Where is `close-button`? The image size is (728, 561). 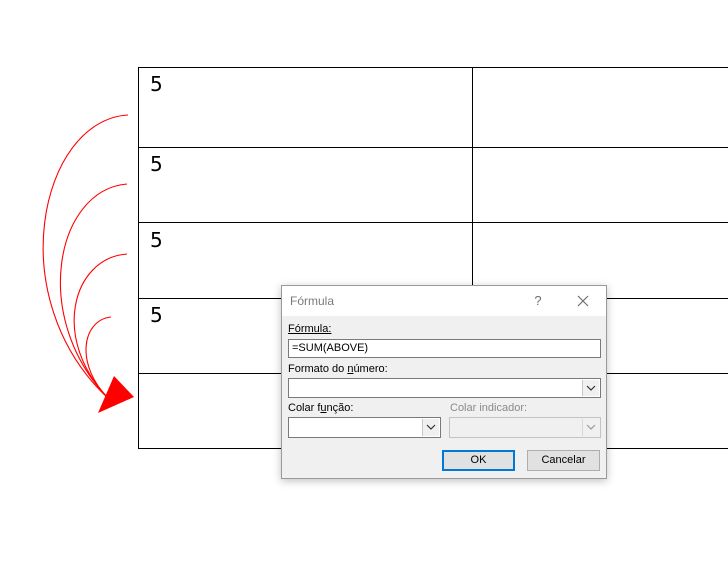 close-button is located at coordinates (583, 301).